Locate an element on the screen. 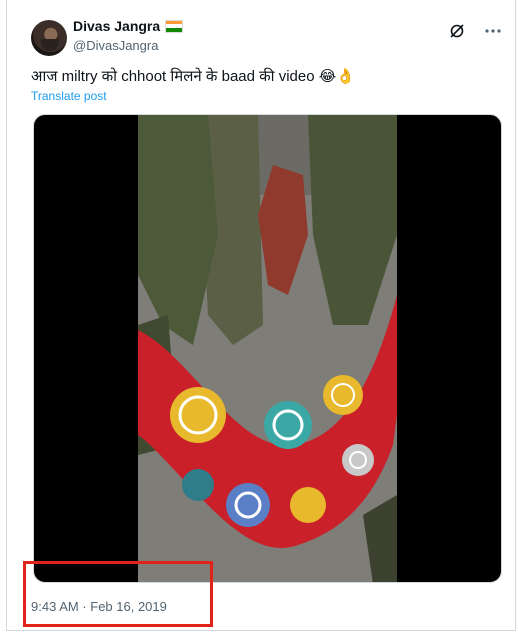 This screenshot has height=633, width=518. translate-post-link: Translate post is located at coordinates (69, 96).